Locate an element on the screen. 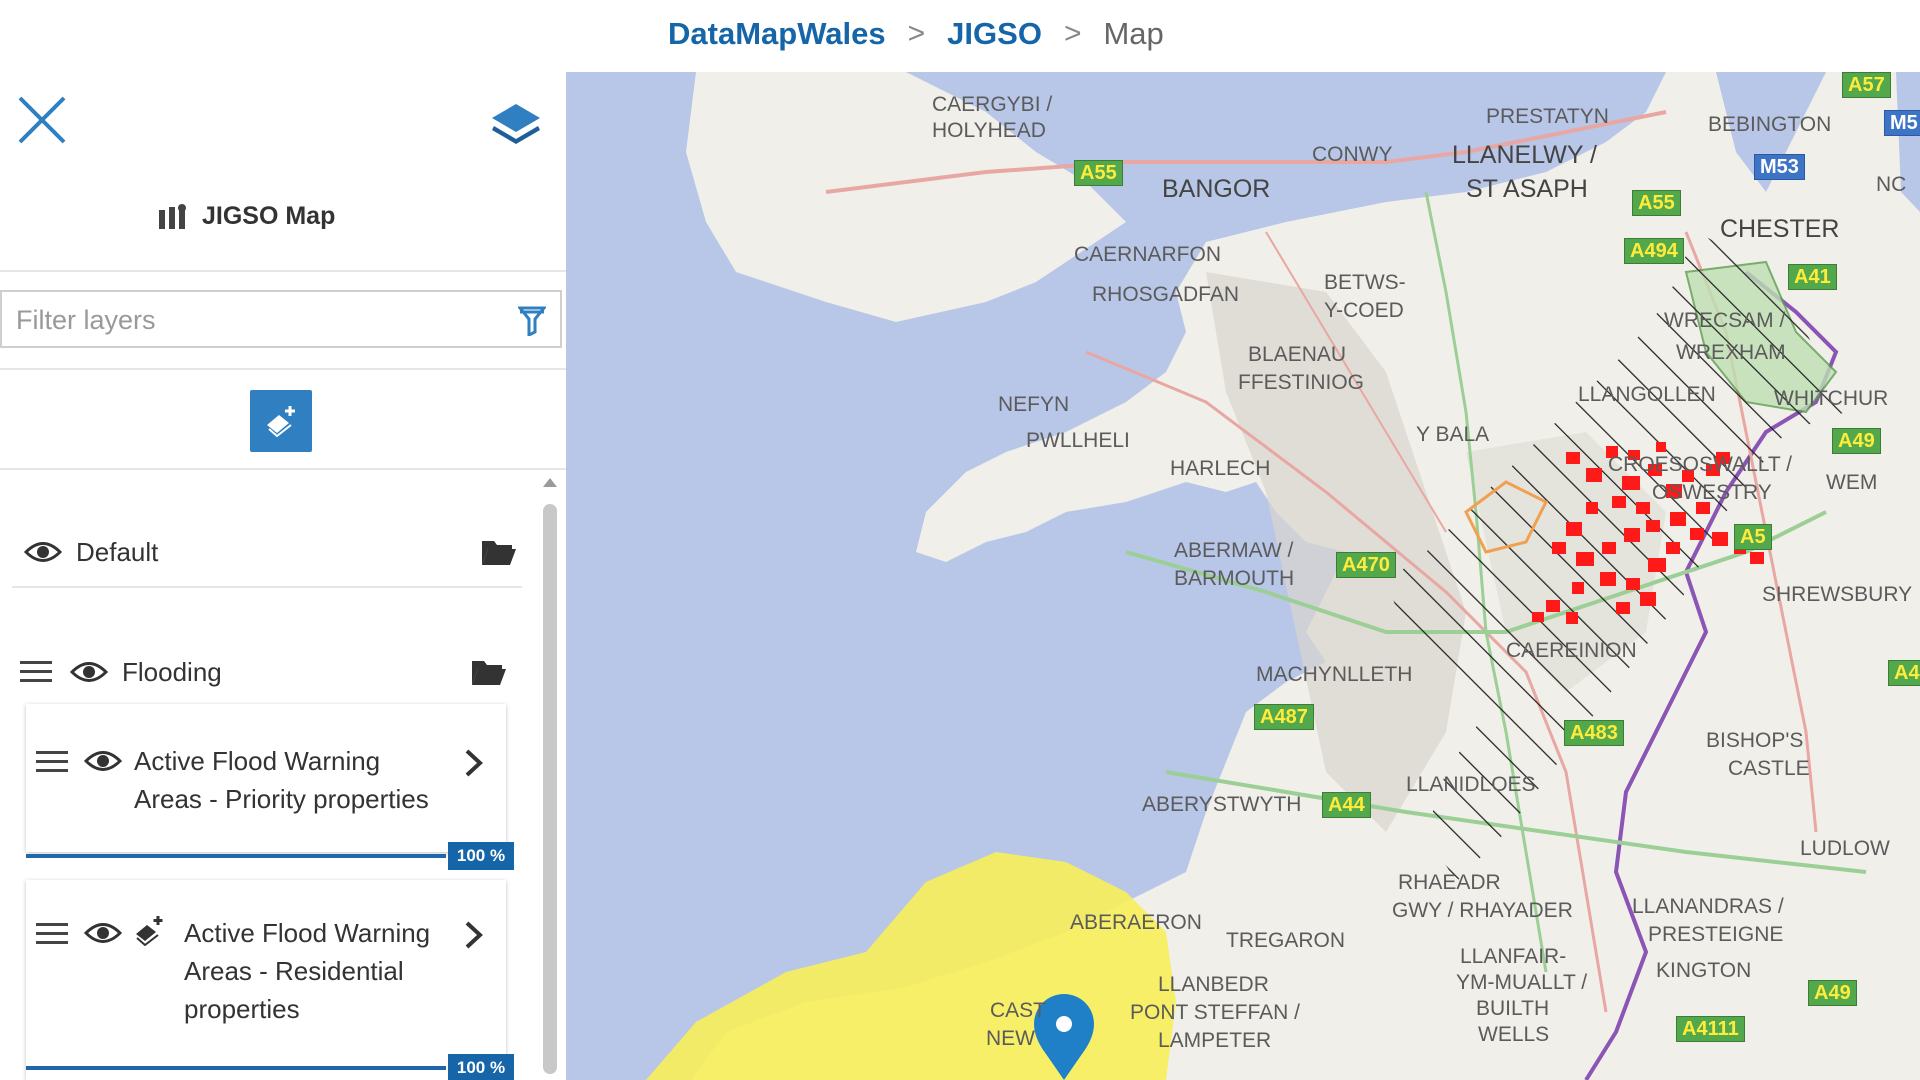 This screenshot has width=1920, height=1080. map-label: CAEREINION is located at coordinates (1571, 650).